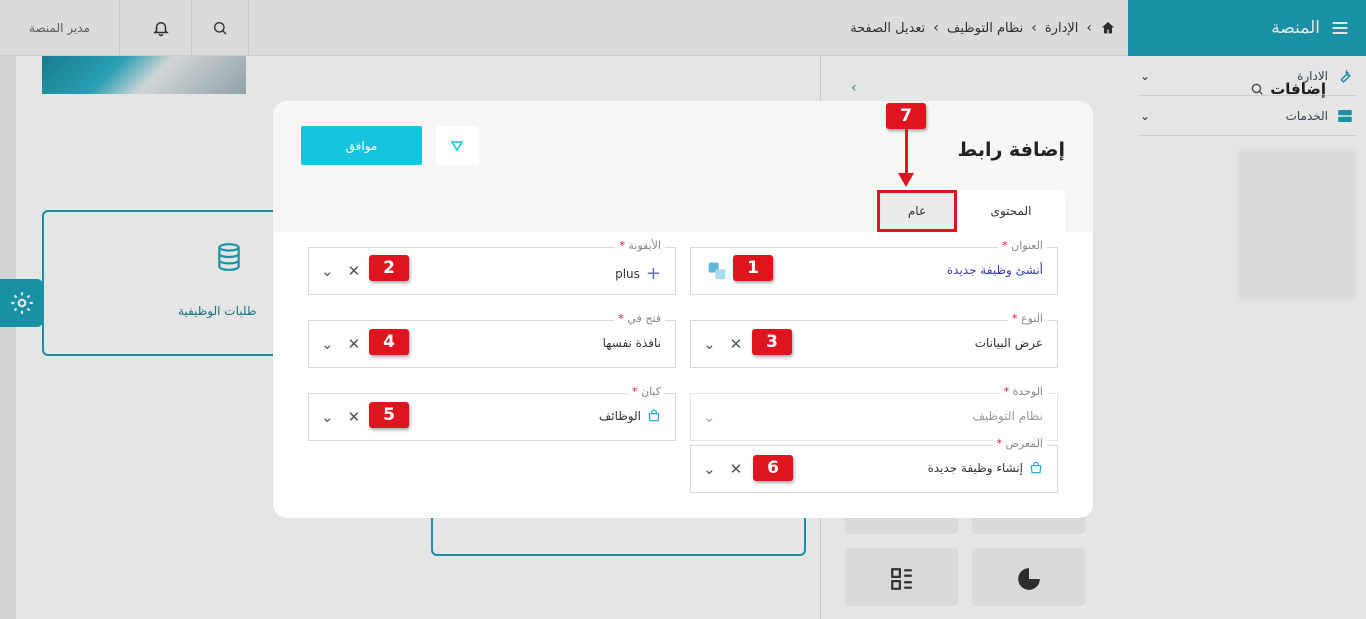  I want to click on title-value: أنشئ وظيفة جديدة, so click(994, 270).